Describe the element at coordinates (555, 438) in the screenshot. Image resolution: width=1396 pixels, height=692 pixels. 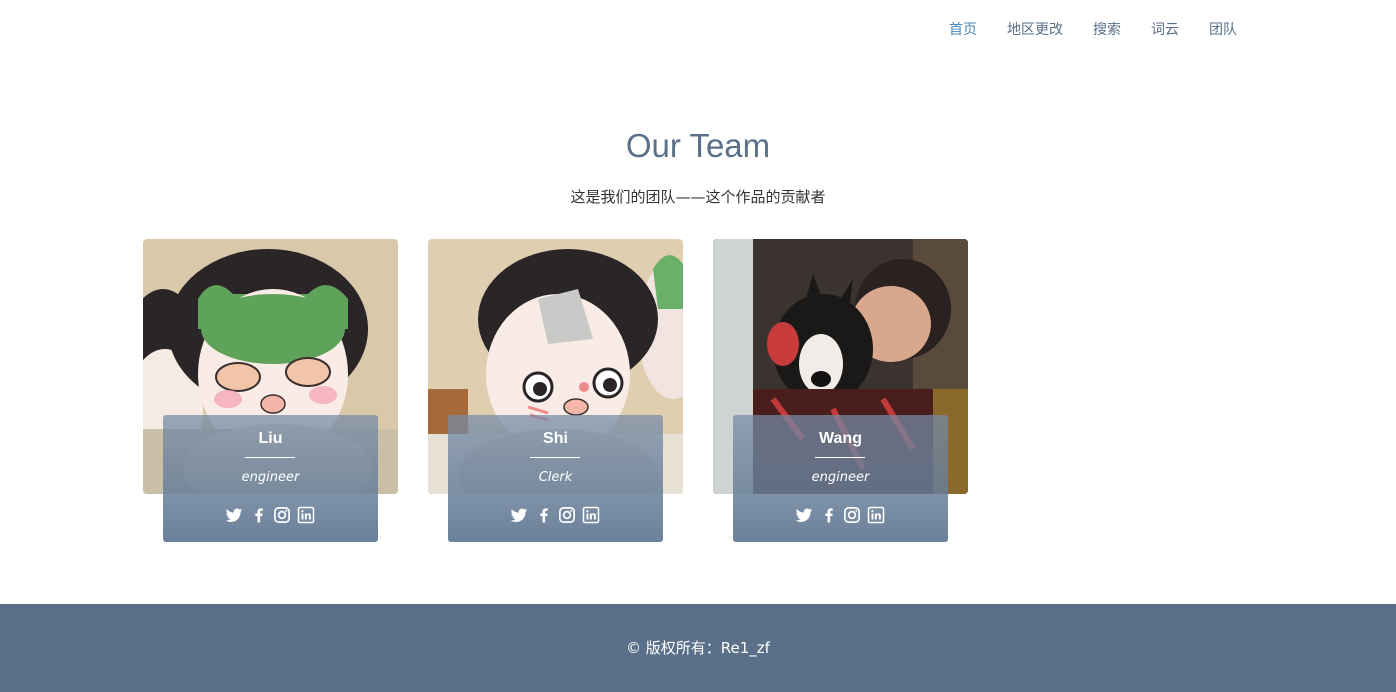
I see `member-name: Shi` at that location.